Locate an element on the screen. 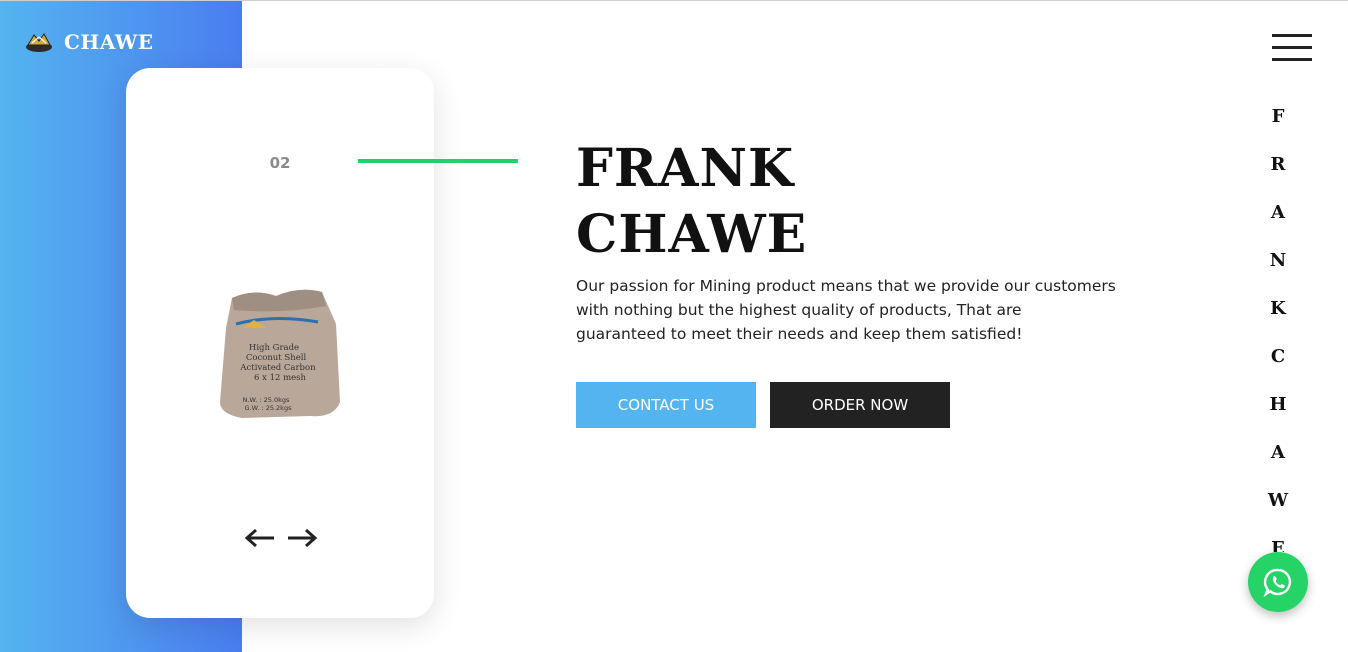 This screenshot has height=652, width=1348. logo-icon is located at coordinates (39, 42).